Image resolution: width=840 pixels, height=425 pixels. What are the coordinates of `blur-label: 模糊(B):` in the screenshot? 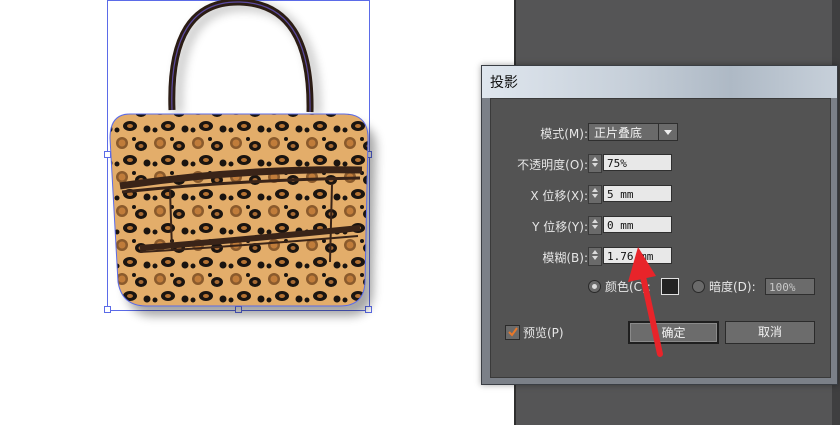 It's located at (565, 258).